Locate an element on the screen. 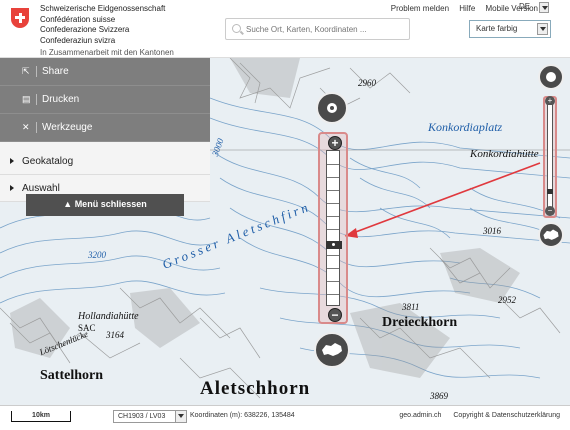  share-button: ⇱ Share is located at coordinates (105, 72).